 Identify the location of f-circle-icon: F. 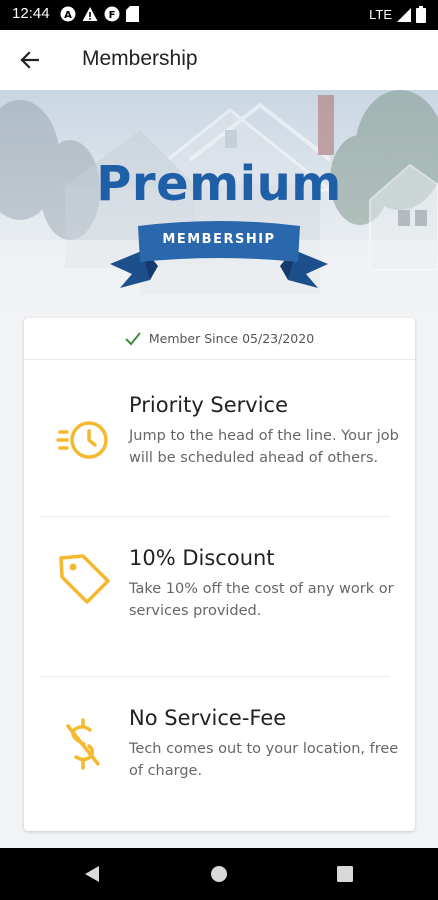
(112, 14).